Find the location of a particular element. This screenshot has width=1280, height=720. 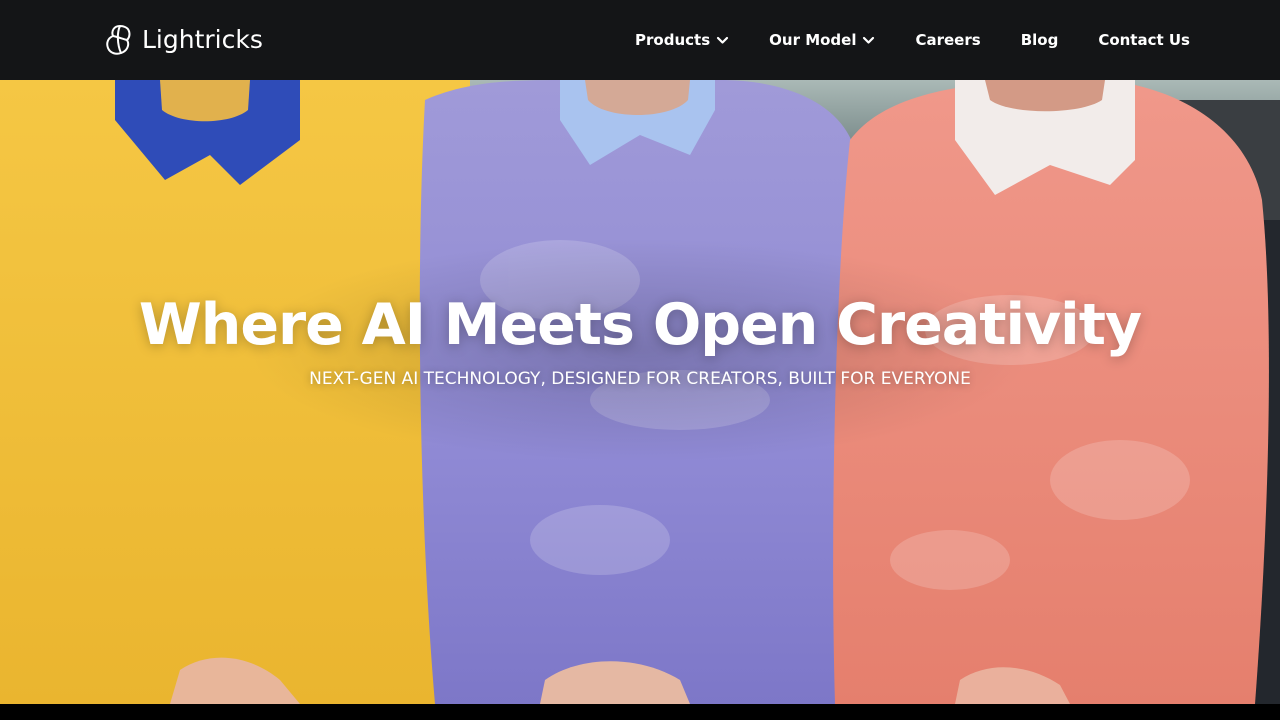

brand-logo-link: Lightricks is located at coordinates (184, 40).